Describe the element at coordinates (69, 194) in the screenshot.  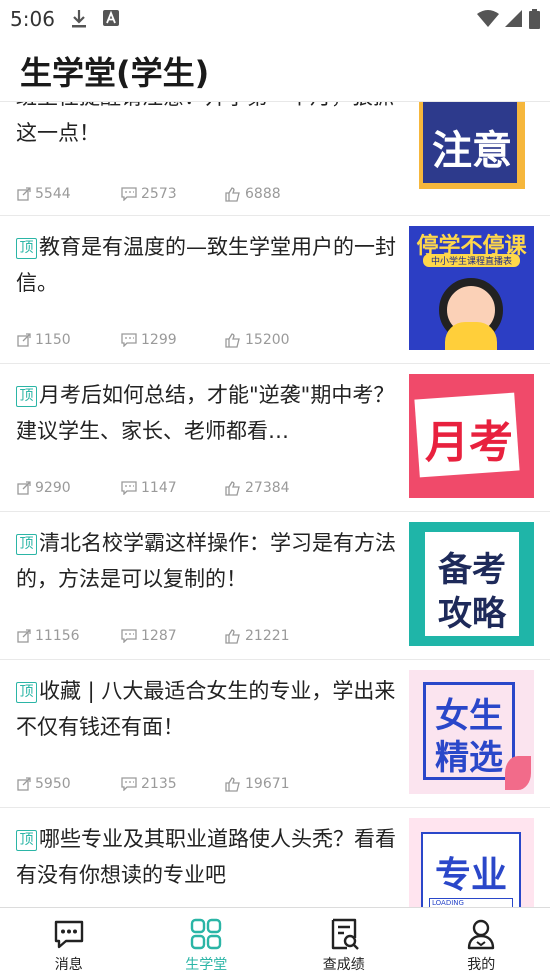
I see `share-stat: 5544` at that location.